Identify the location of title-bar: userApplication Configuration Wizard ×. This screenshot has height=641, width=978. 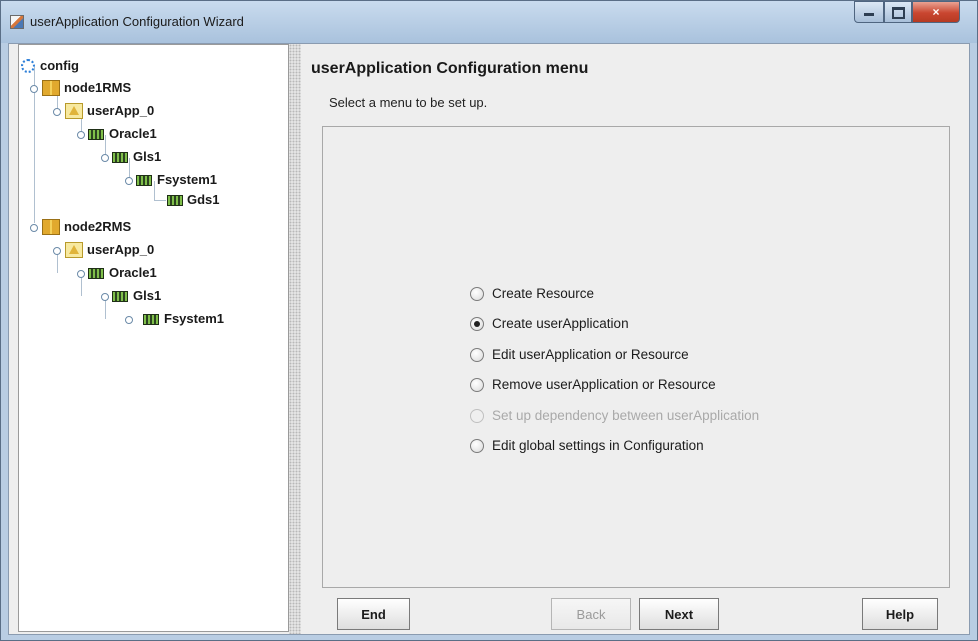
(489, 22).